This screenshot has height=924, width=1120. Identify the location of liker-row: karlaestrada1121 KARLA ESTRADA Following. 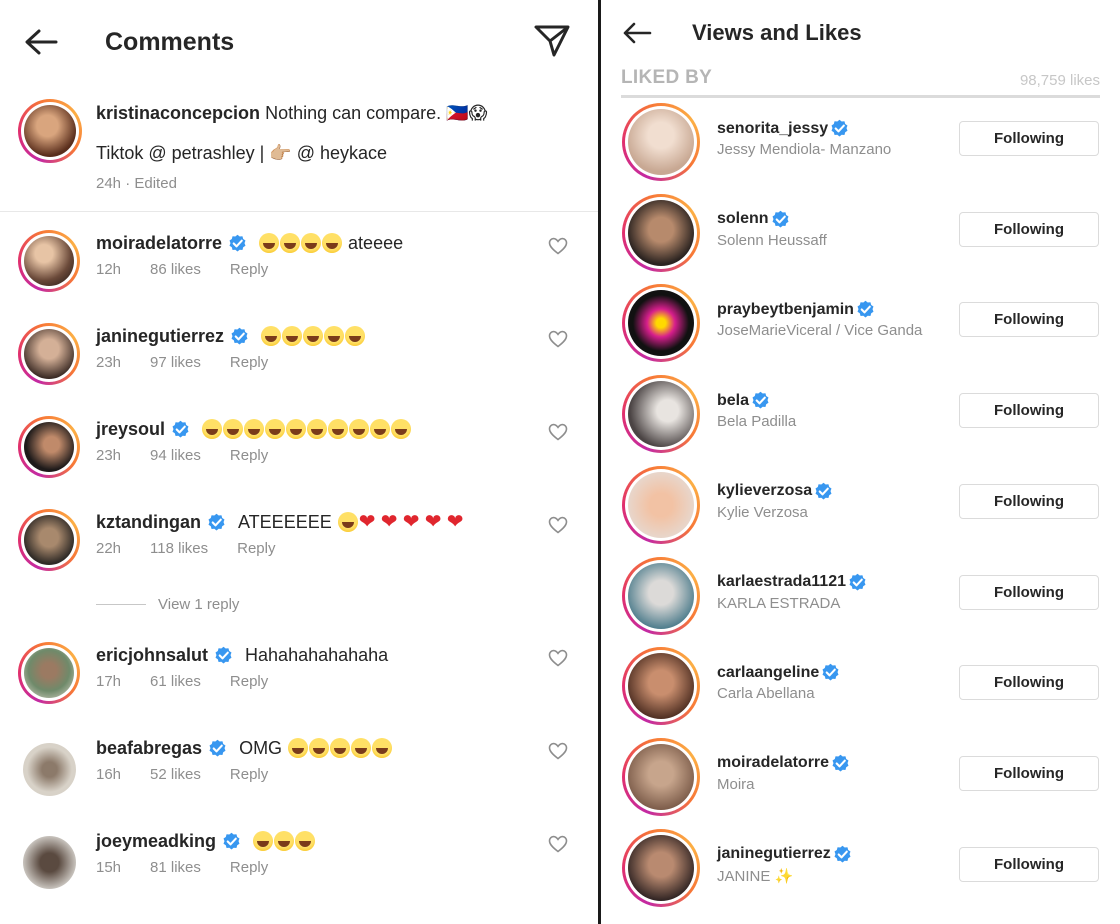
(860, 600).